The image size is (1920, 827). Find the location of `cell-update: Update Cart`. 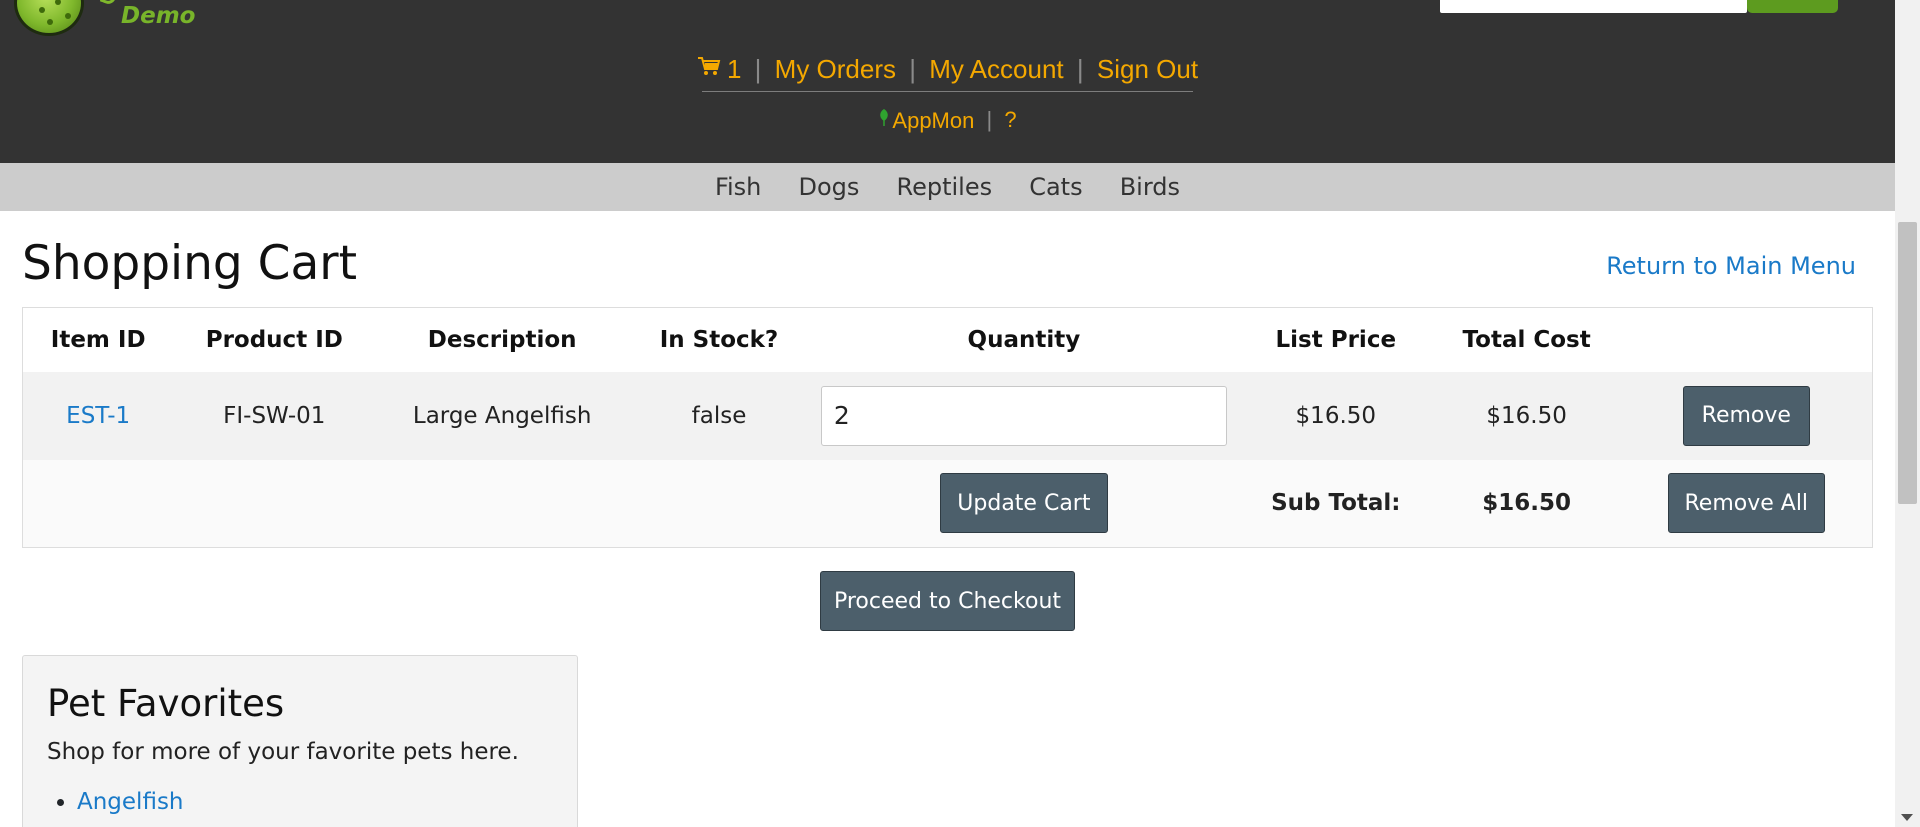

cell-update: Update Cart is located at coordinates (1023, 503).